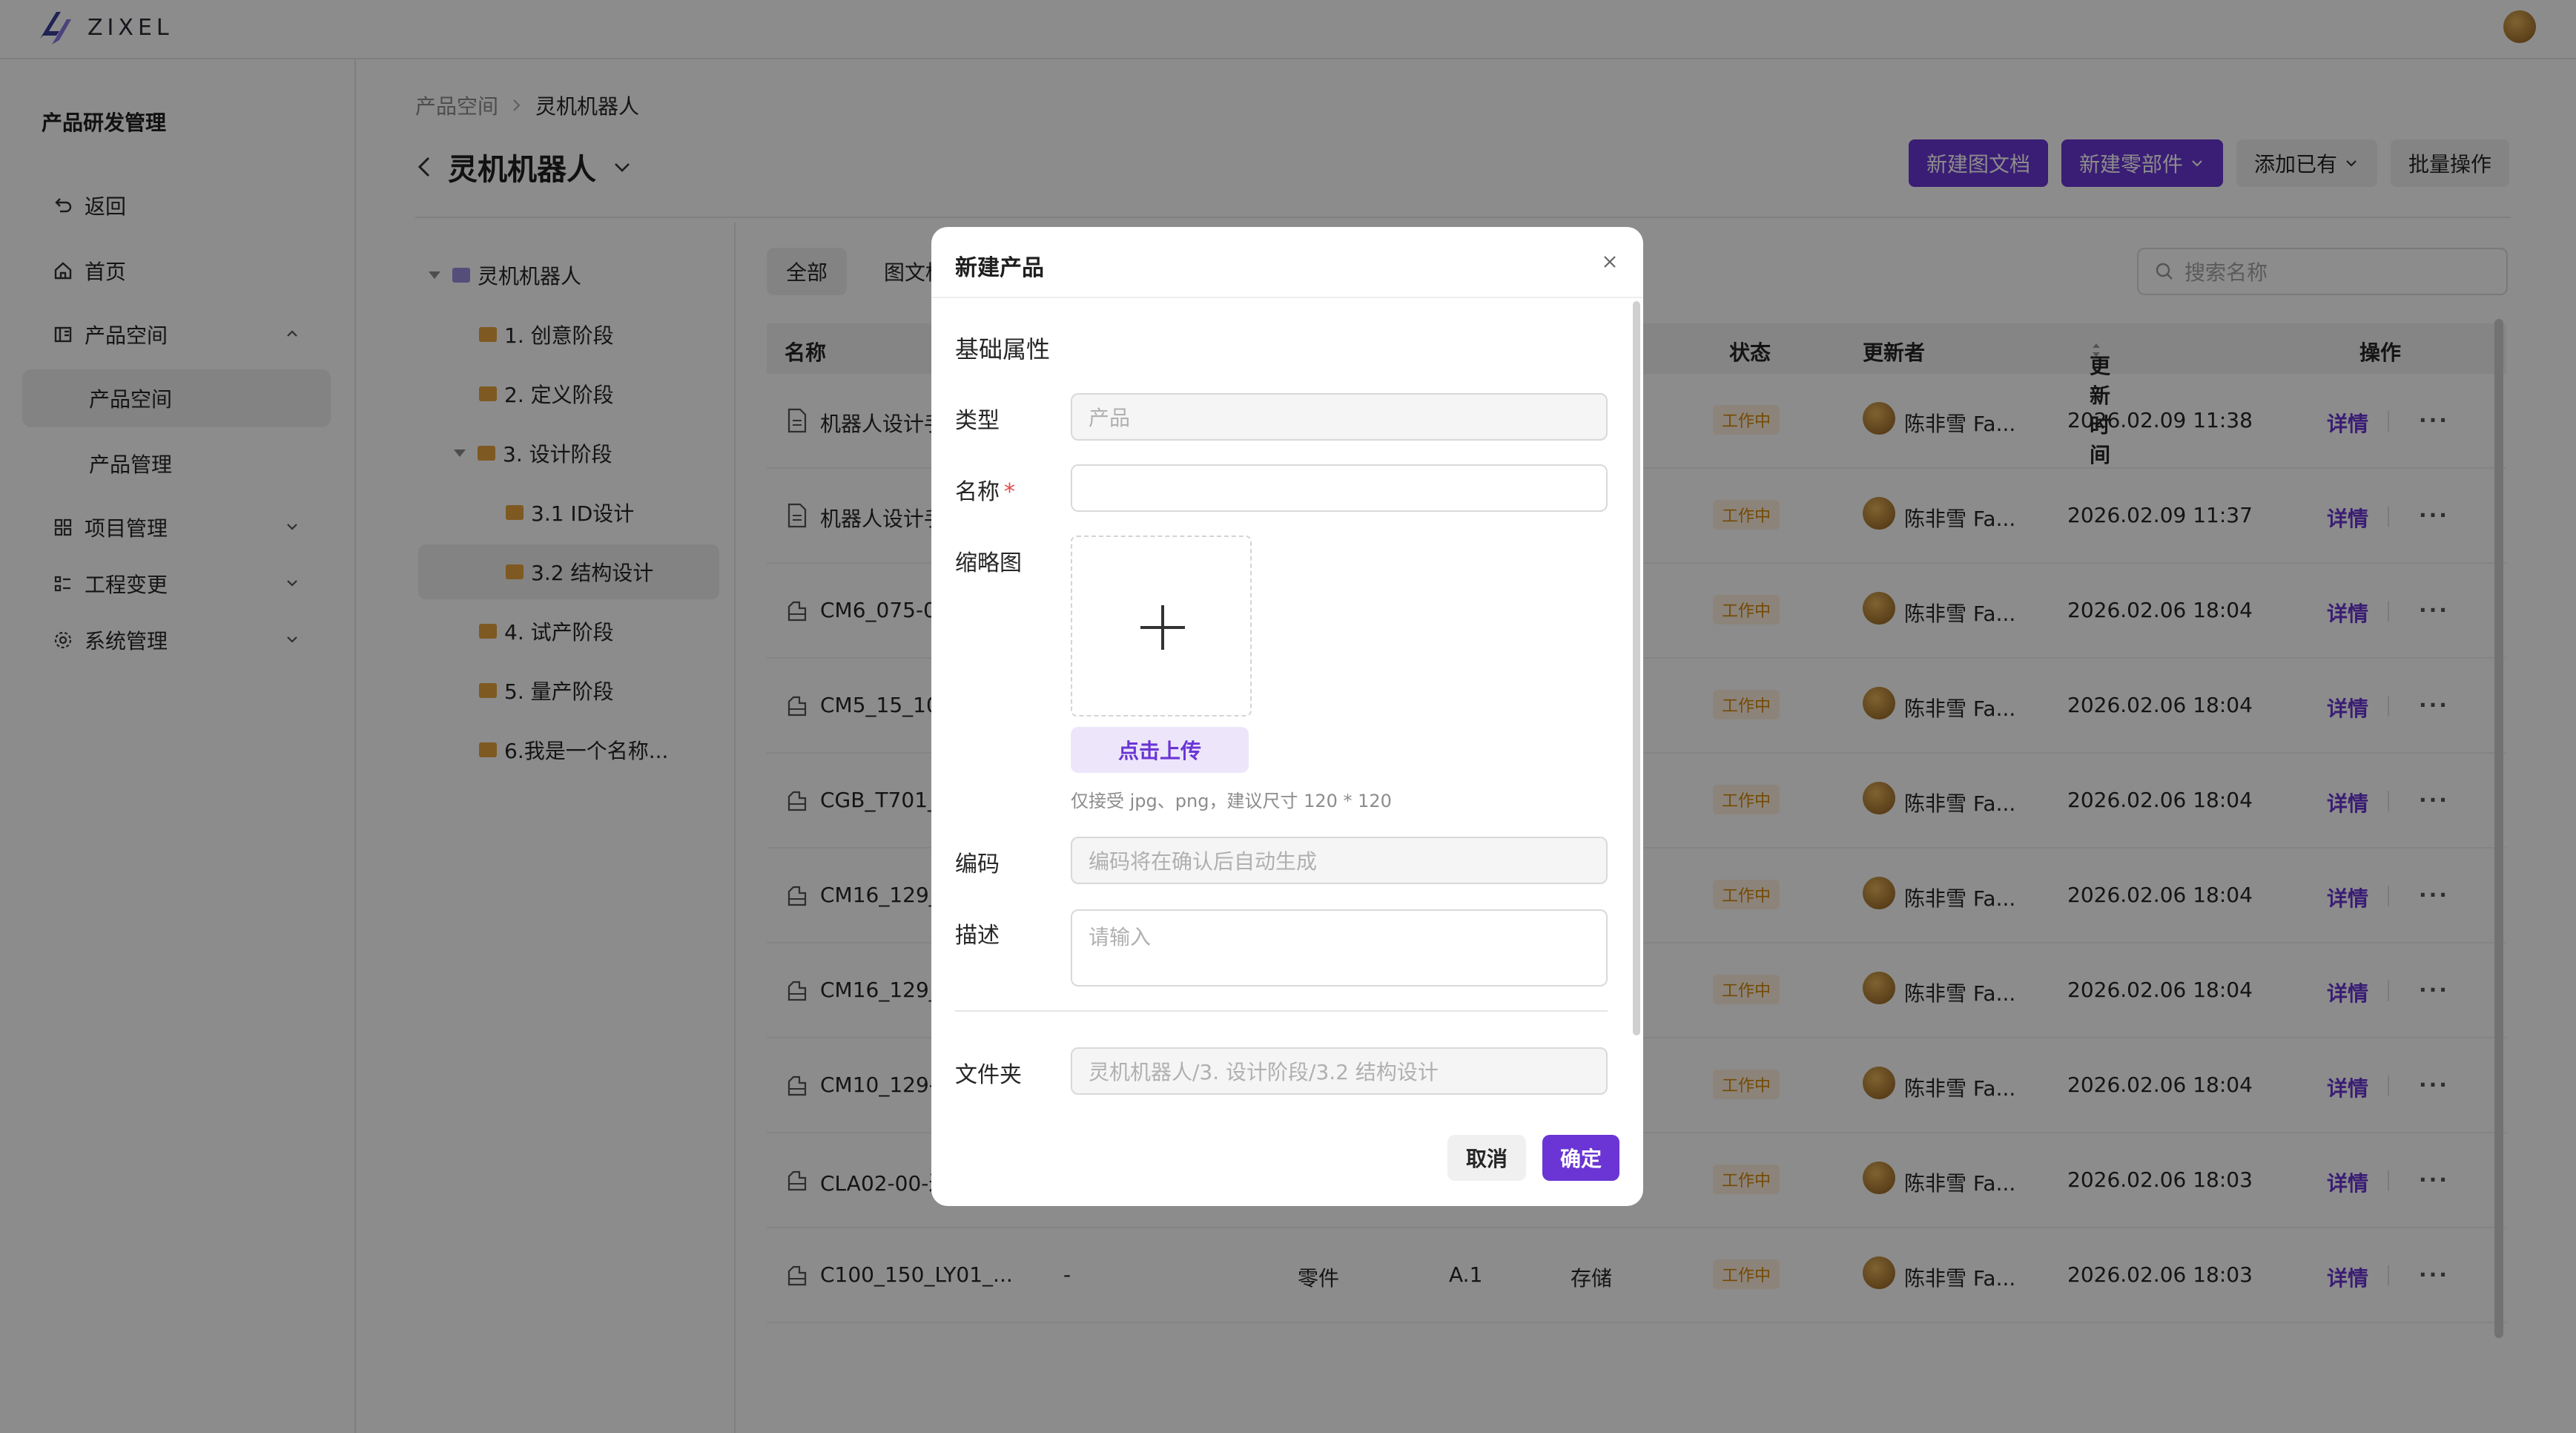 The height and width of the screenshot is (1433, 2576). Describe the element at coordinates (977, 421) in the screenshot. I see `type-label: 类型` at that location.